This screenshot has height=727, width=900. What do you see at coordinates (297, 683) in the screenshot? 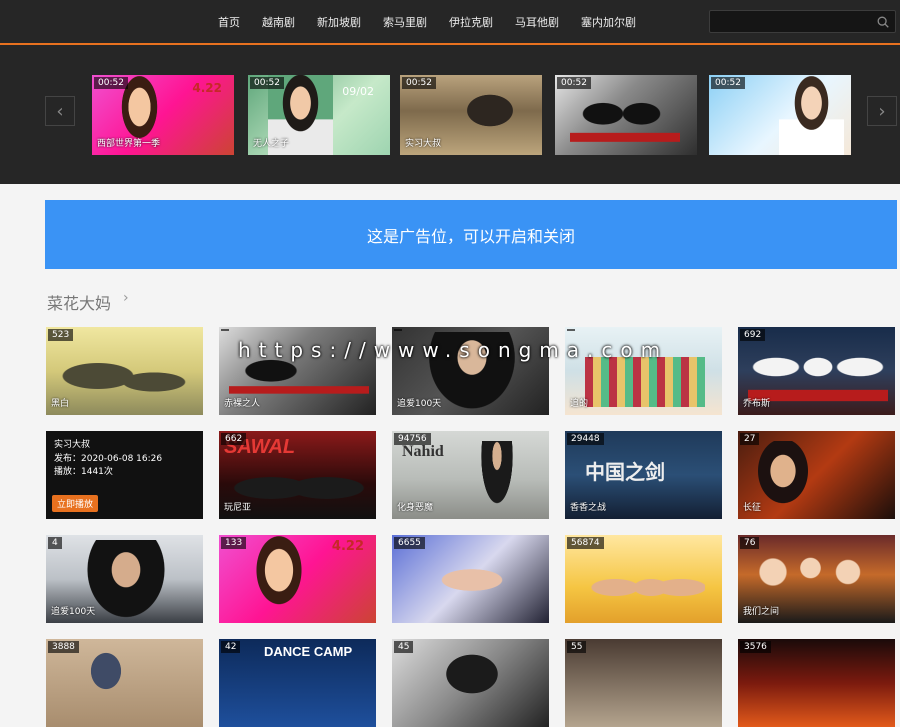
I see `video-card: DANCE CAMP 42` at bounding box center [297, 683].